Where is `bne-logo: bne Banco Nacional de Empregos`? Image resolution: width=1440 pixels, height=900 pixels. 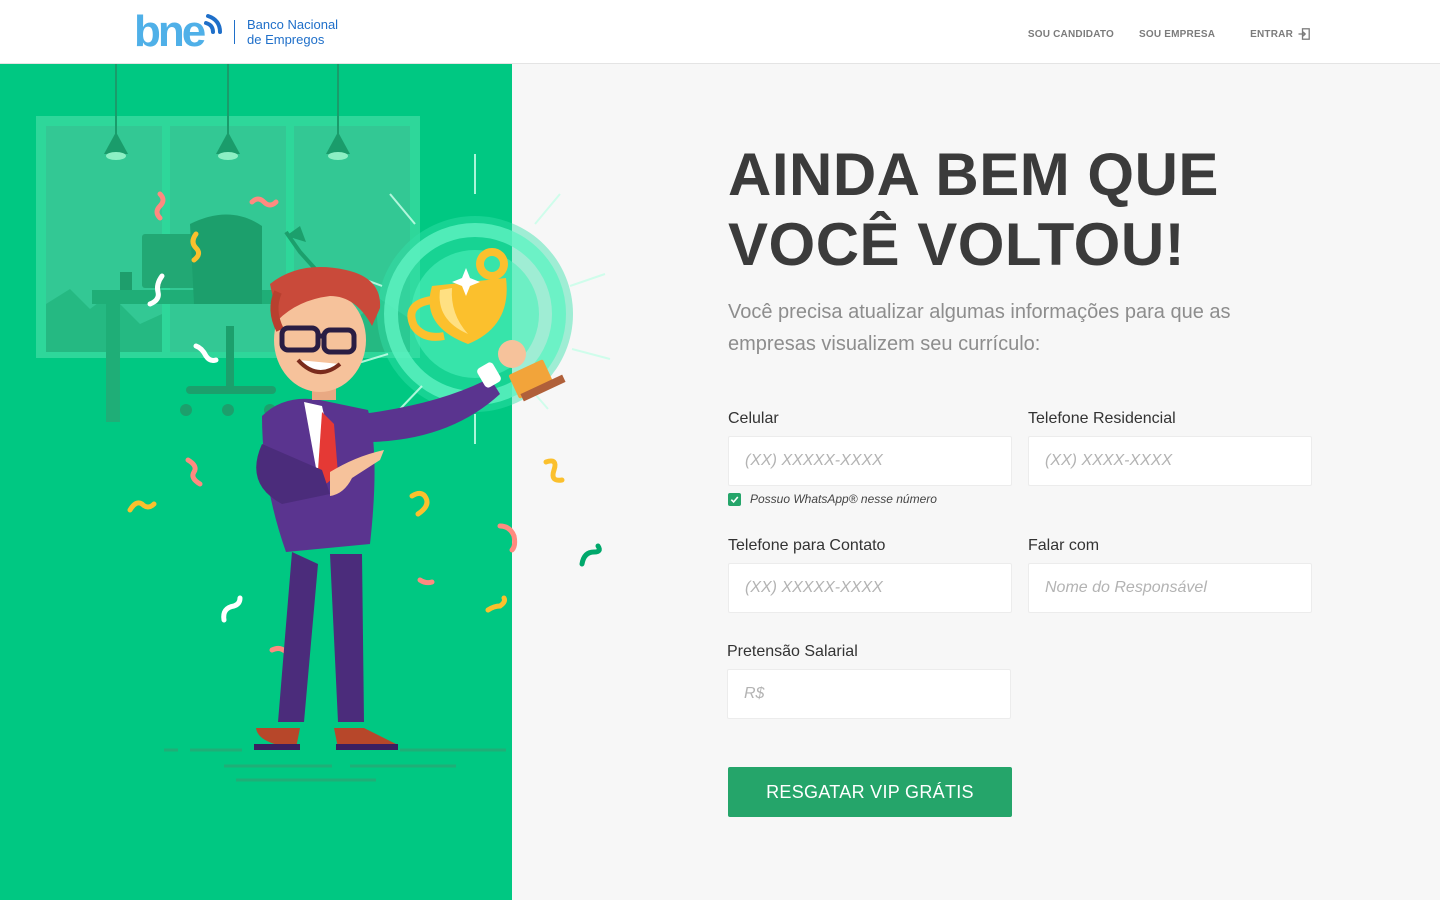
bne-logo: bne Banco Nacional de Empregos is located at coordinates (236, 31).